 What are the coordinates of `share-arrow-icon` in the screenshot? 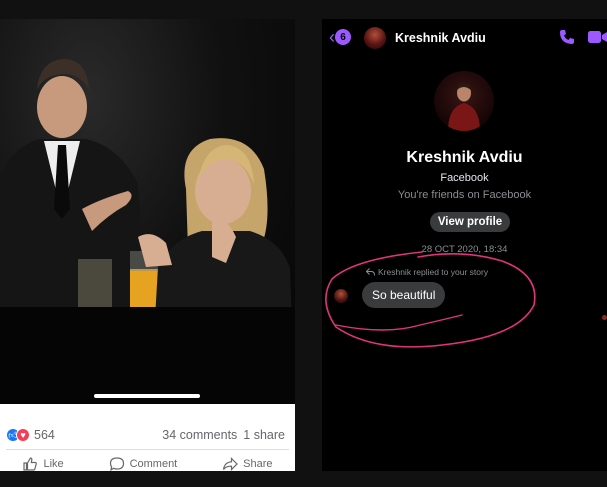 It's located at (231, 464).